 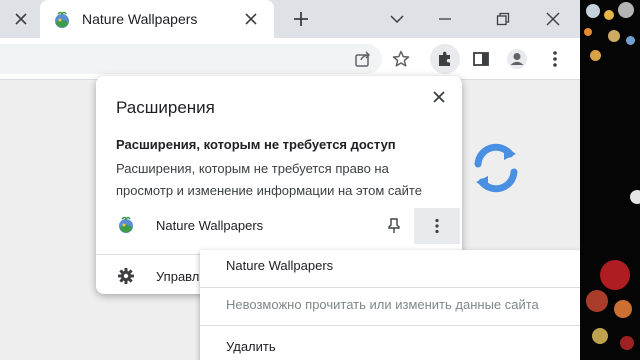 What do you see at coordinates (517, 59) in the screenshot?
I see `profile-icon` at bounding box center [517, 59].